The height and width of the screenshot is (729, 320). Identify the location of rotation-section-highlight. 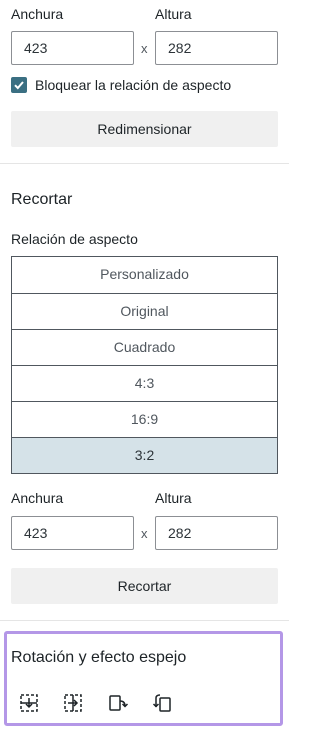
(143, 678).